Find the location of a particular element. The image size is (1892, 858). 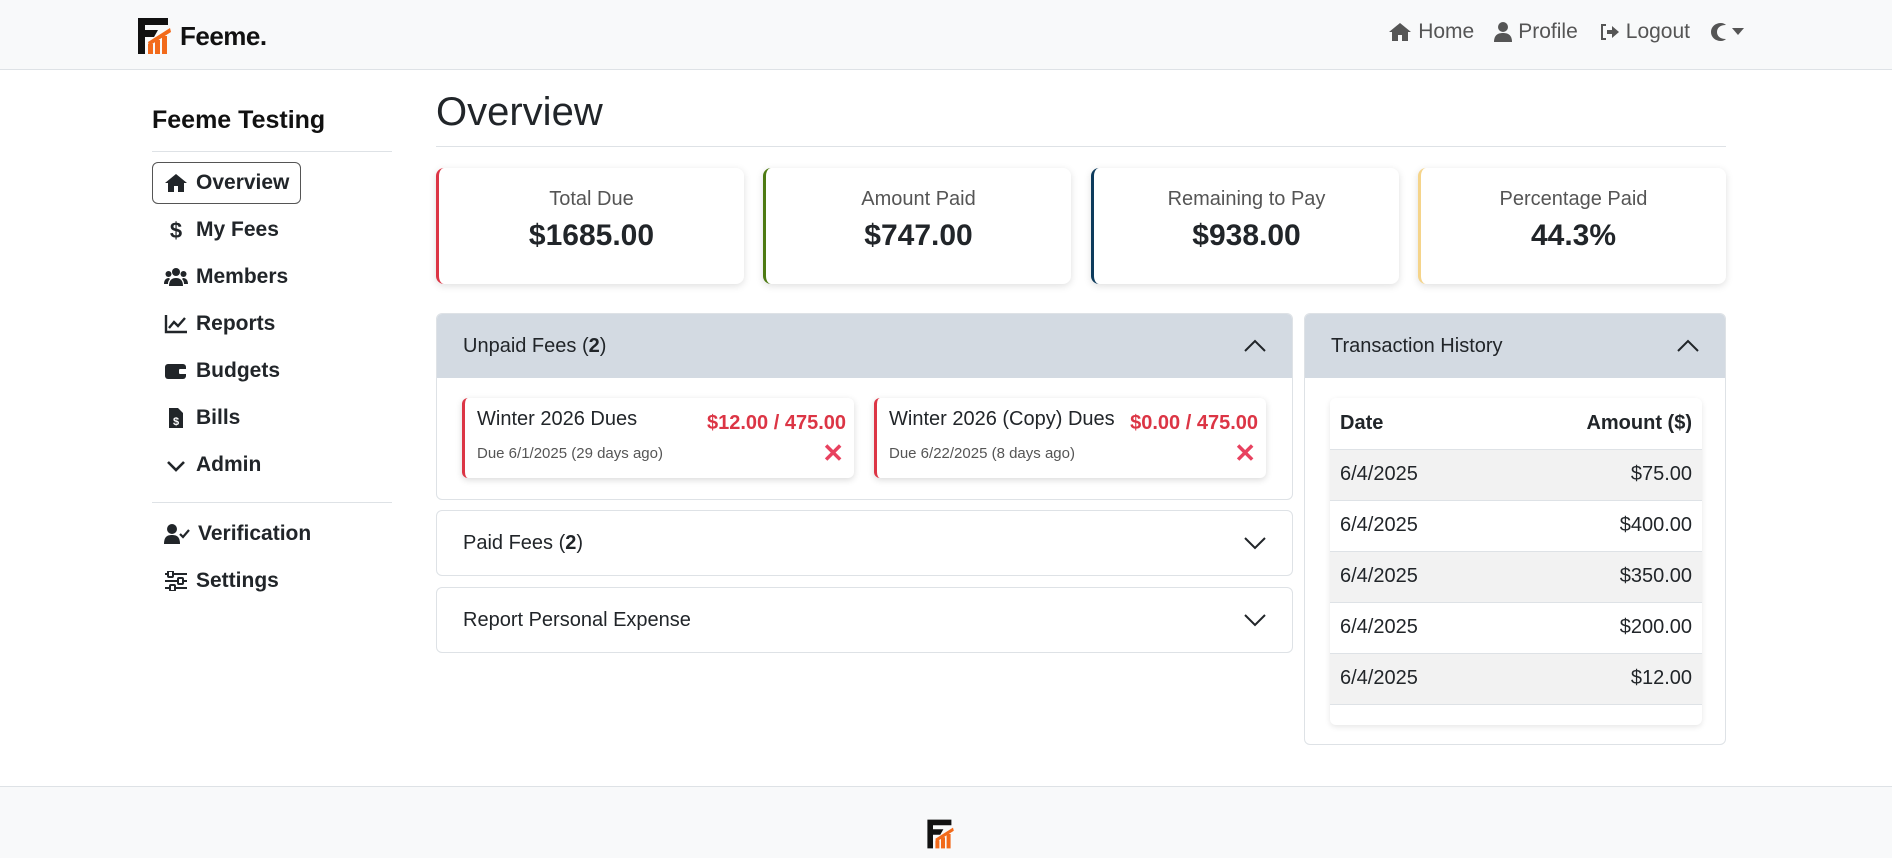

theme-toggle-dropdown is located at coordinates (1727, 32).